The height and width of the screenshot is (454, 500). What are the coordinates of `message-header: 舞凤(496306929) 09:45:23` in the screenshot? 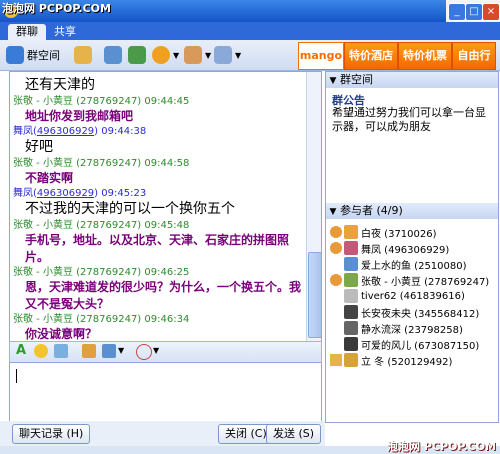 It's located at (80, 193).